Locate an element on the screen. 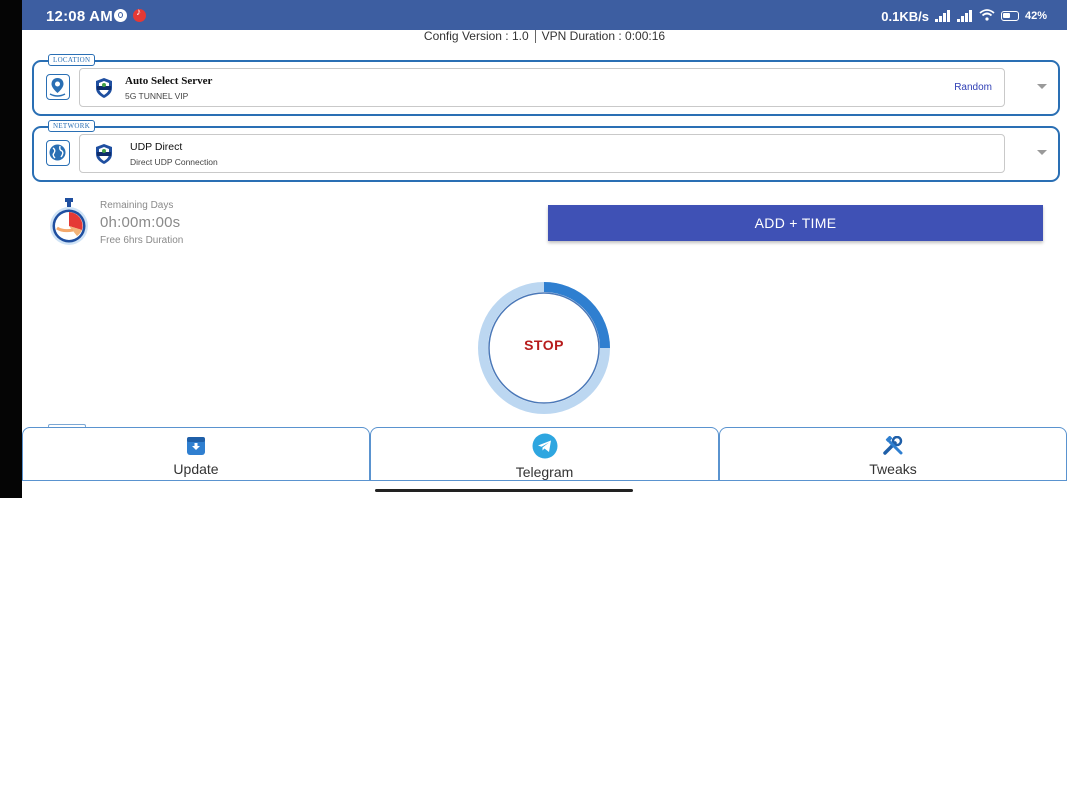 The height and width of the screenshot is (800, 1067). location-pin-icon is located at coordinates (58, 87).